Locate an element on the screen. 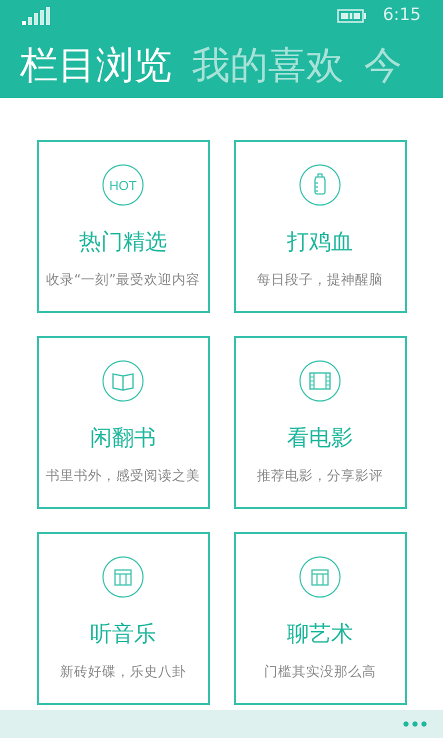  tile-title: 听音乐 is located at coordinates (123, 635).